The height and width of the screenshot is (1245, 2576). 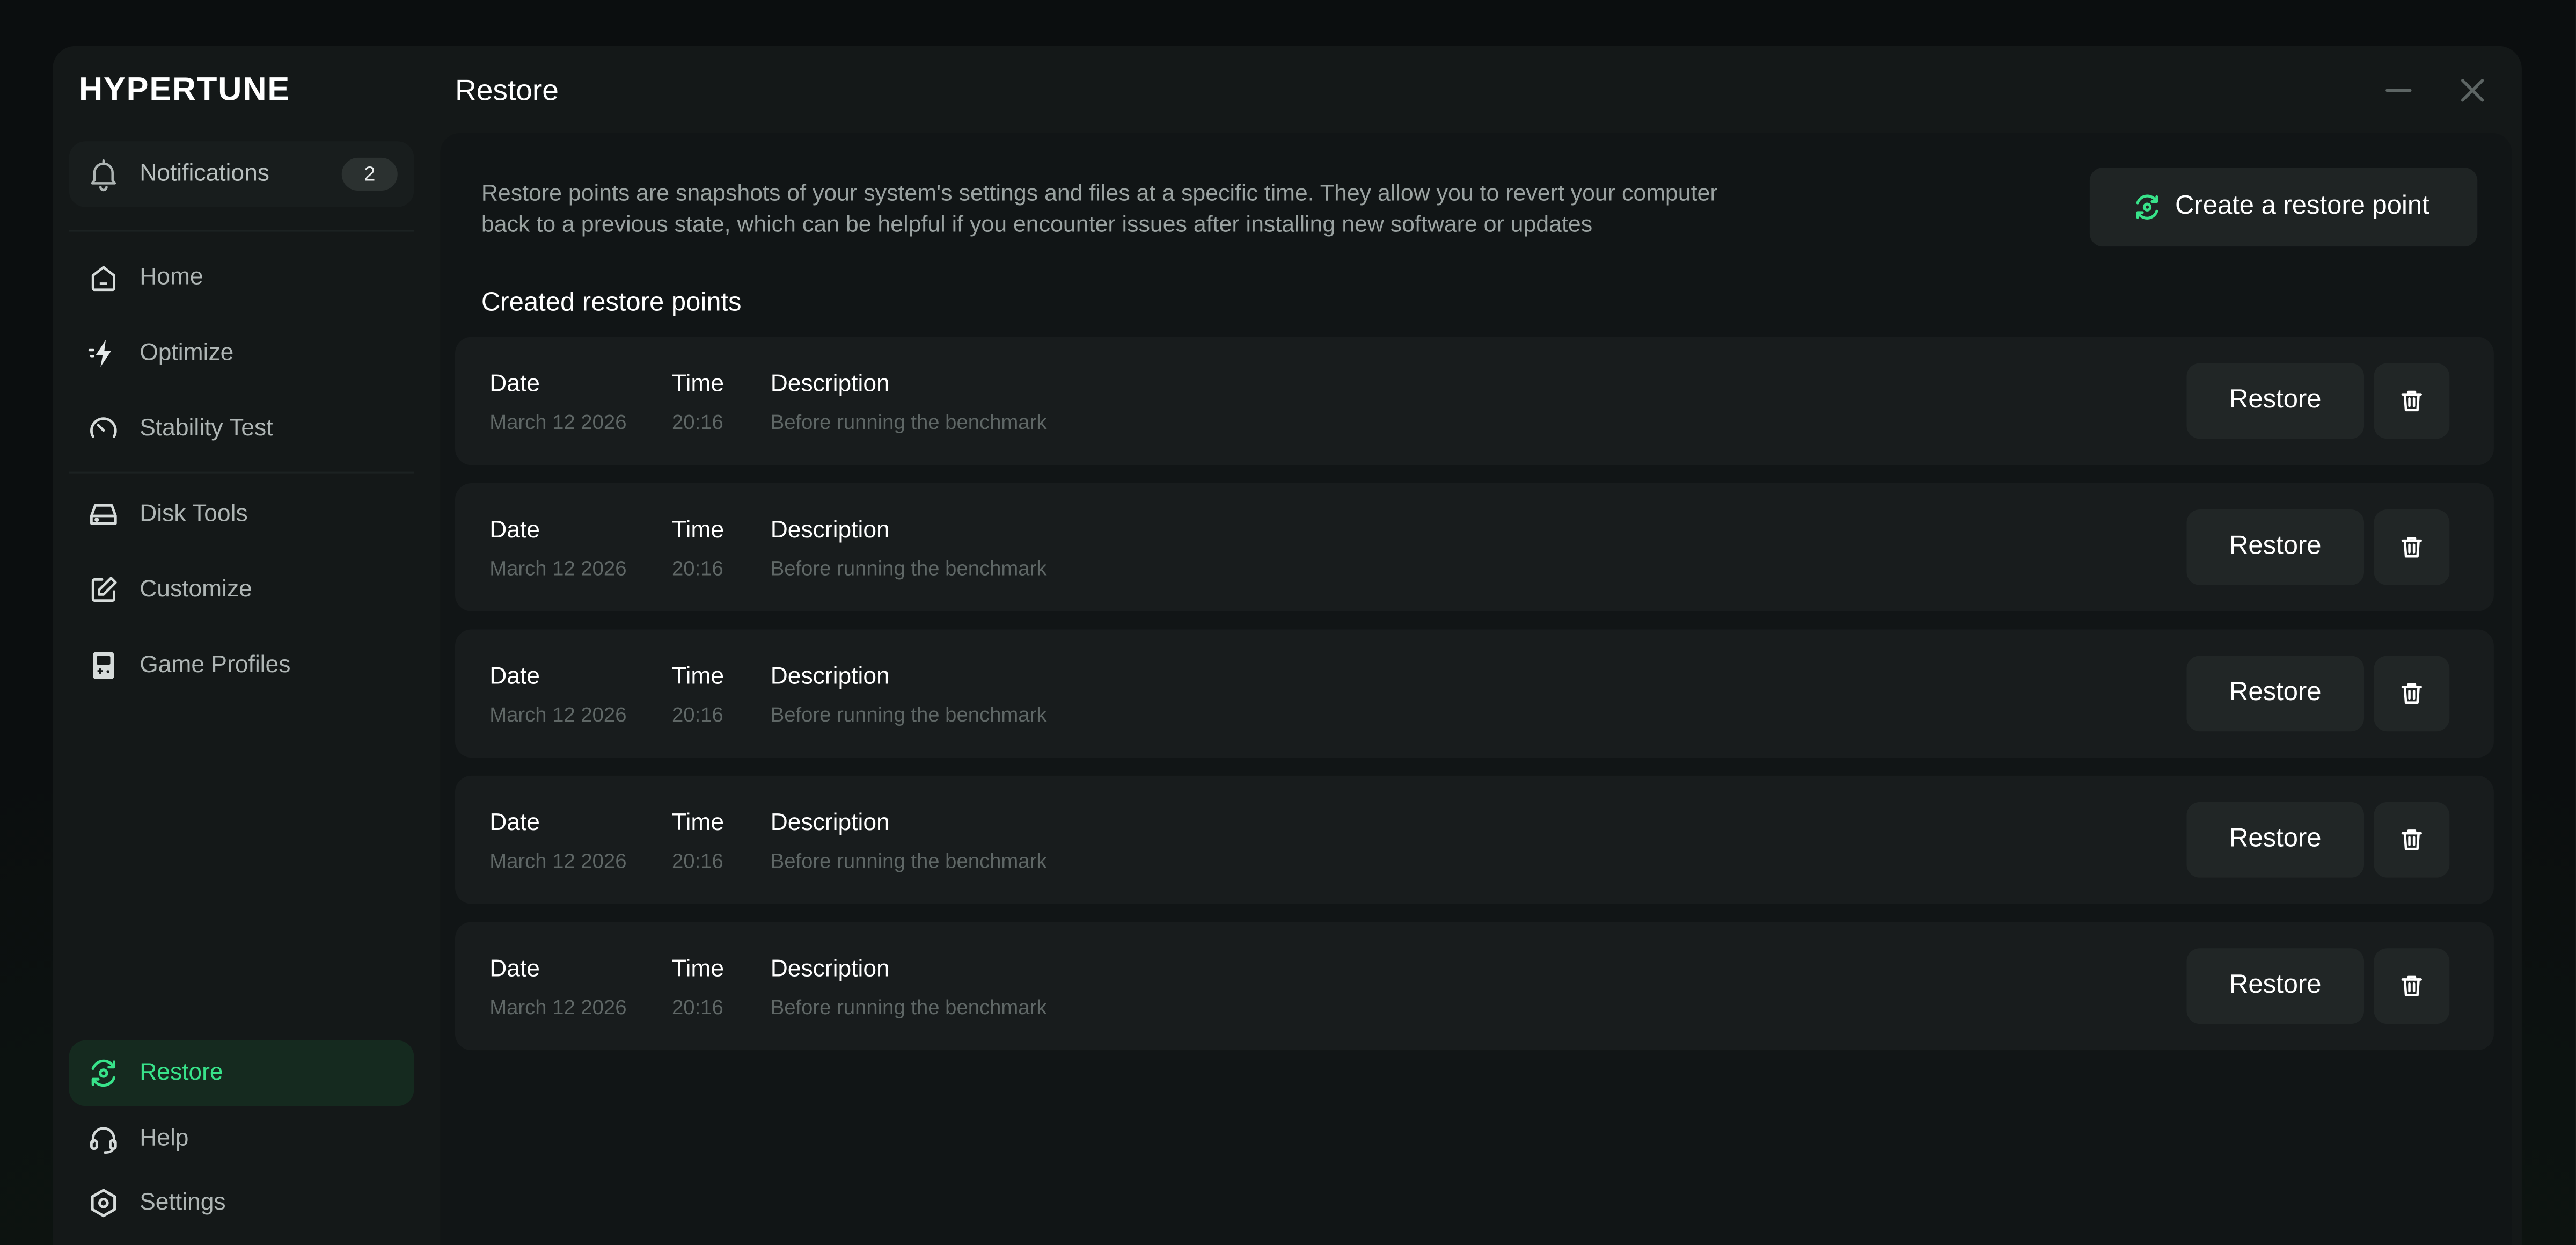 What do you see at coordinates (204, 174) in the screenshot?
I see `notifications-label: Notifications` at bounding box center [204, 174].